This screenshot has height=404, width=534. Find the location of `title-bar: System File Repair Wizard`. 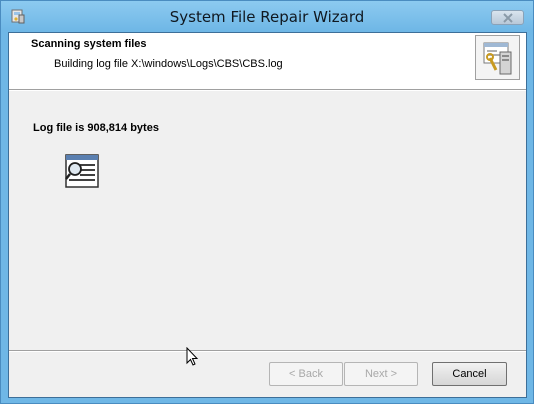

title-bar: System File Repair Wizard is located at coordinates (267, 16).